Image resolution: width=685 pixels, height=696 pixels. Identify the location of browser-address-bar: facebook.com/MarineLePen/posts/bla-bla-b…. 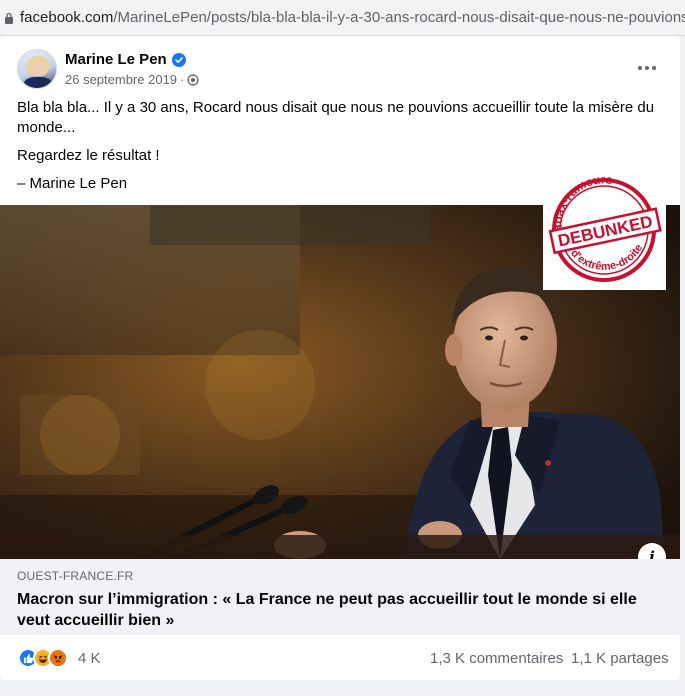
(342, 18).